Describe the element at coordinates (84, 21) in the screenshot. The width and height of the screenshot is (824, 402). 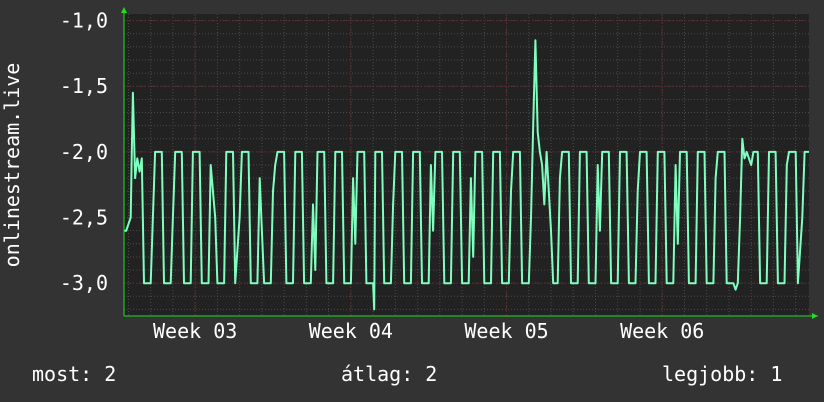
I see `y-tick-label: -1,0` at that location.